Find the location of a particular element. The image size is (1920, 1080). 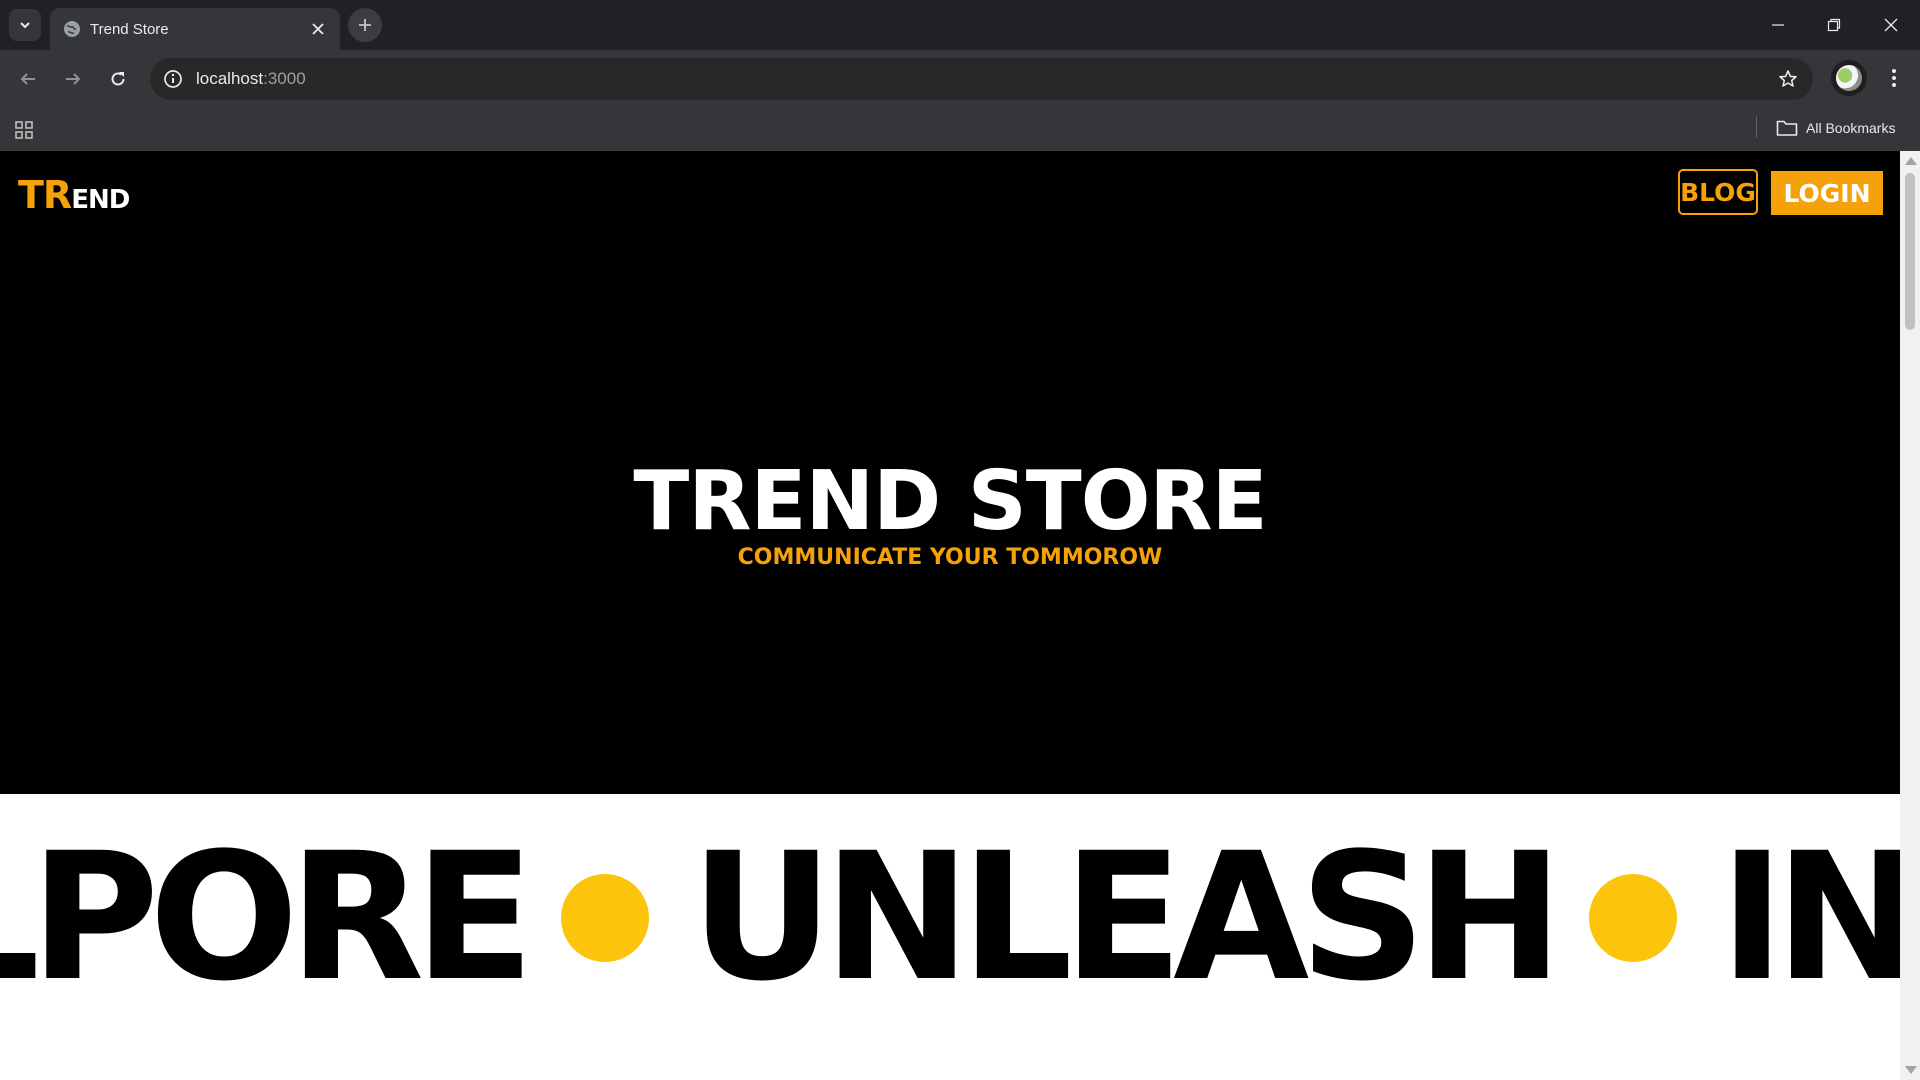

login-button: LOGIN is located at coordinates (1827, 193).